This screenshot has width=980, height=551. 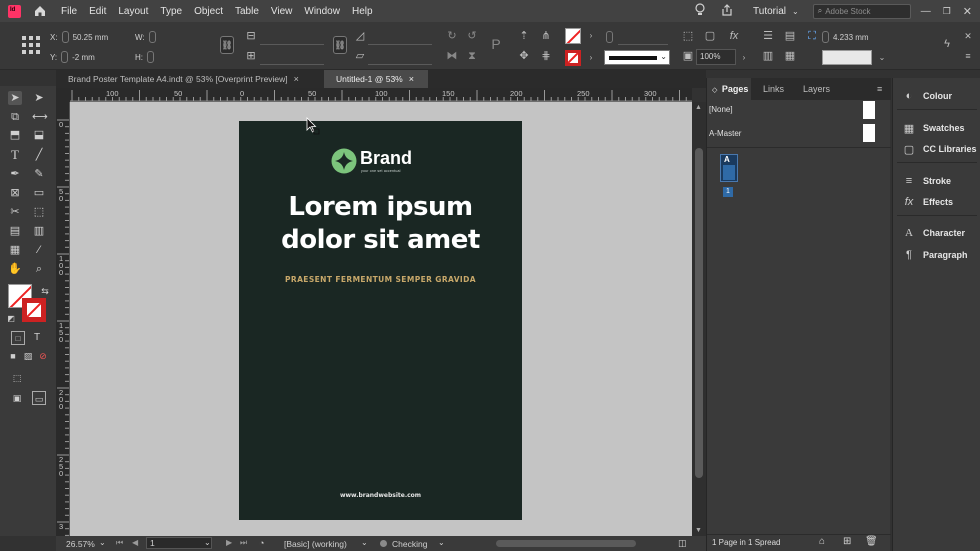 What do you see at coordinates (847, 57) in the screenshot?
I see `object-style-dropdown` at bounding box center [847, 57].